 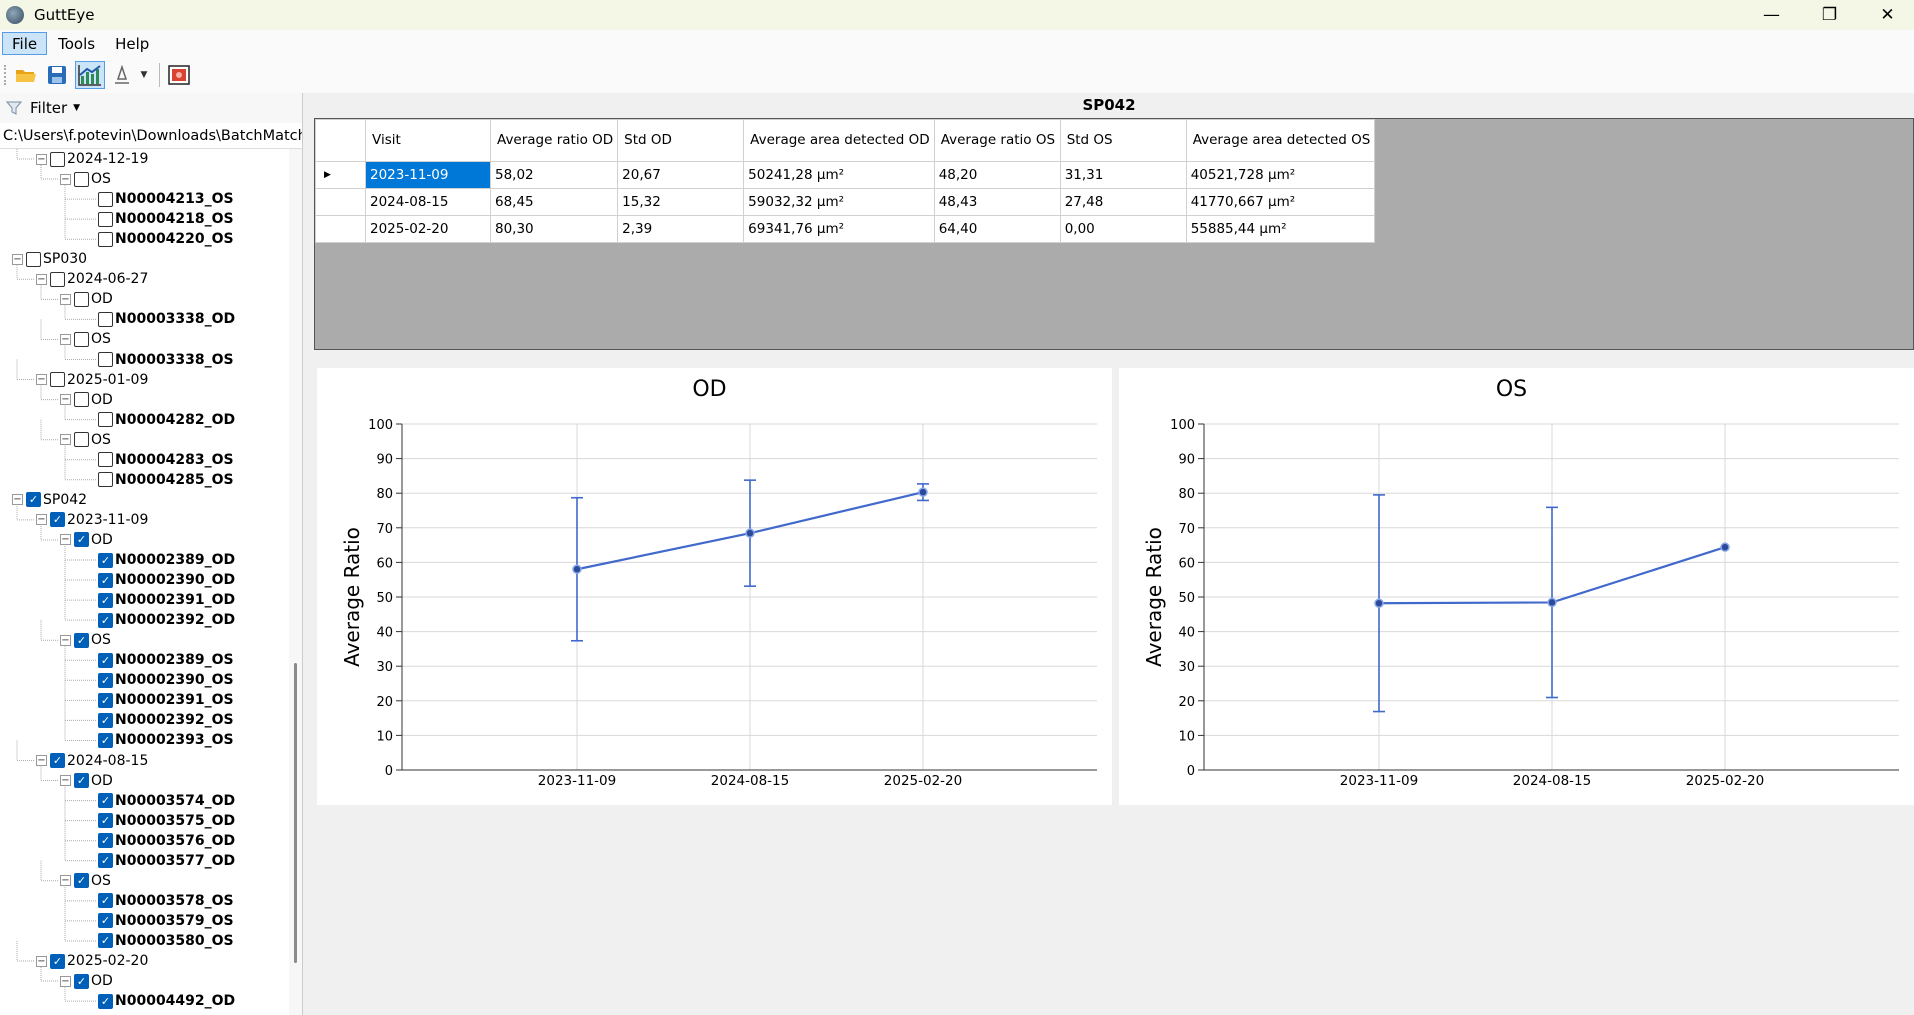 I want to click on tree-leaf-item: N00004282_OD, so click(x=166, y=420).